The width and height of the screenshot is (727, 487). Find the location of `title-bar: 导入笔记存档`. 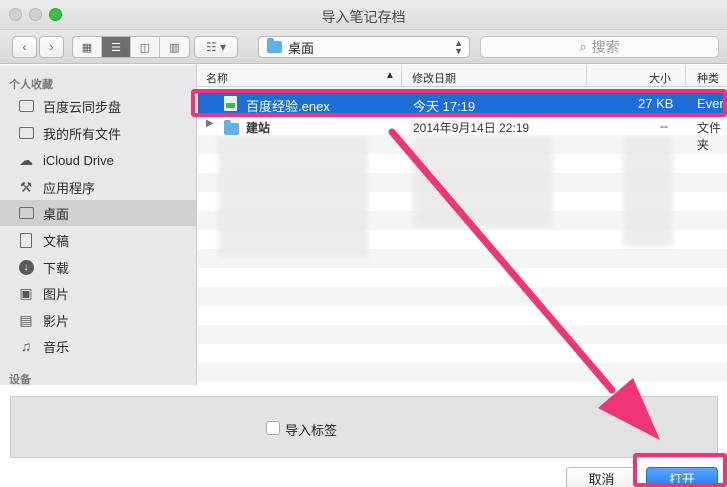

title-bar: 导入笔记存档 is located at coordinates (363, 15).